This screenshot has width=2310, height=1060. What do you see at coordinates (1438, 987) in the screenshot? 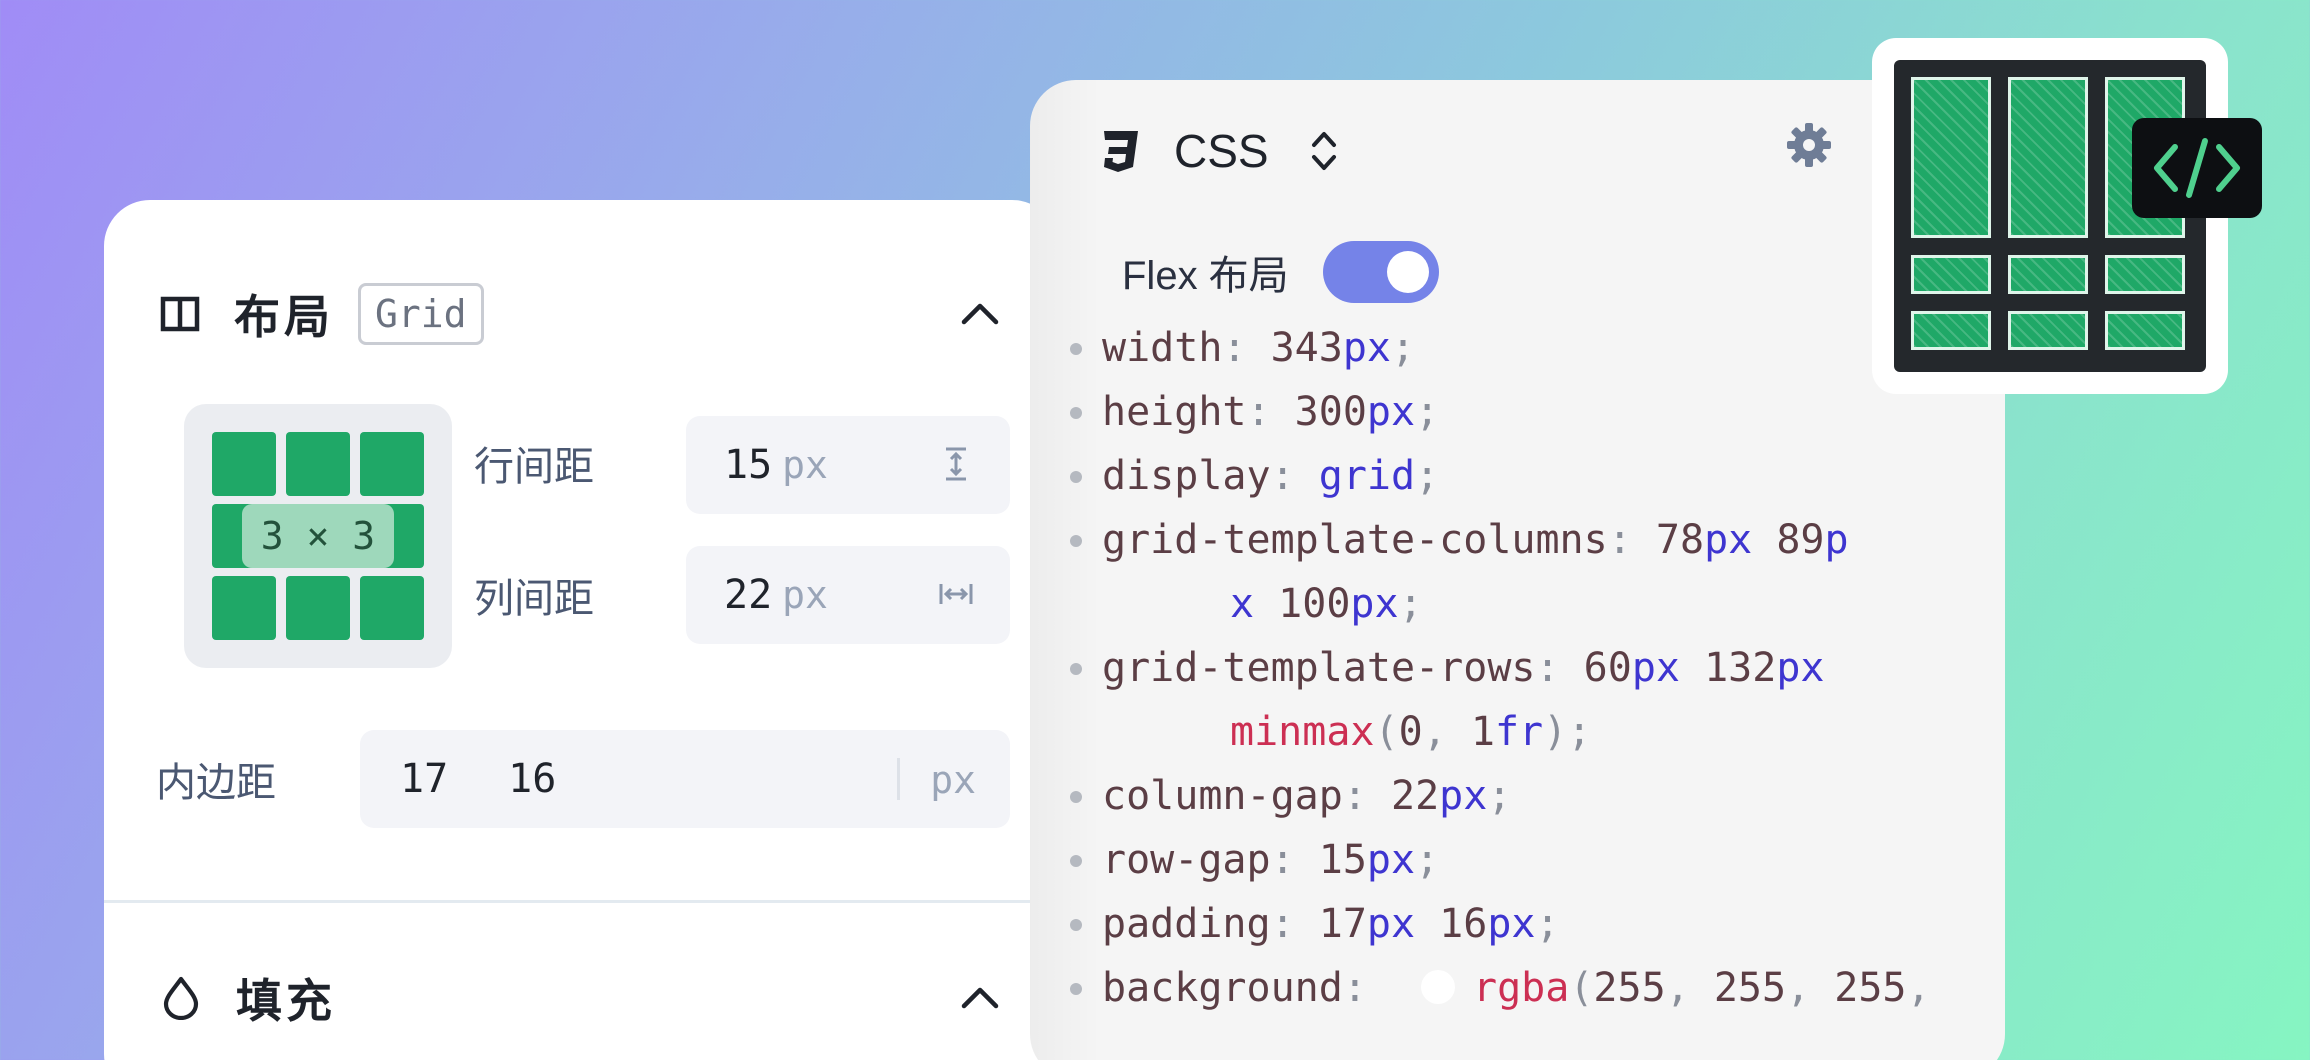
I see `color-swatch` at bounding box center [1438, 987].